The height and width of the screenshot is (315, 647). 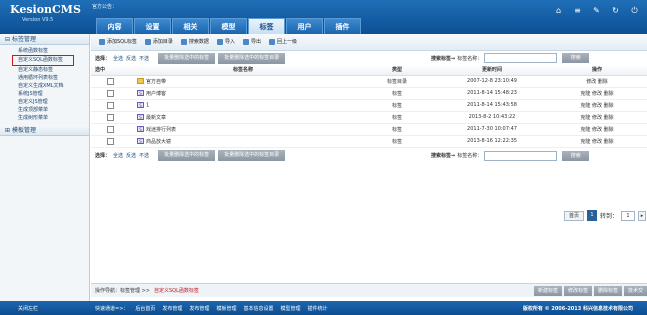 What do you see at coordinates (114, 26) in the screenshot?
I see `tab-content: 内容` at bounding box center [114, 26].